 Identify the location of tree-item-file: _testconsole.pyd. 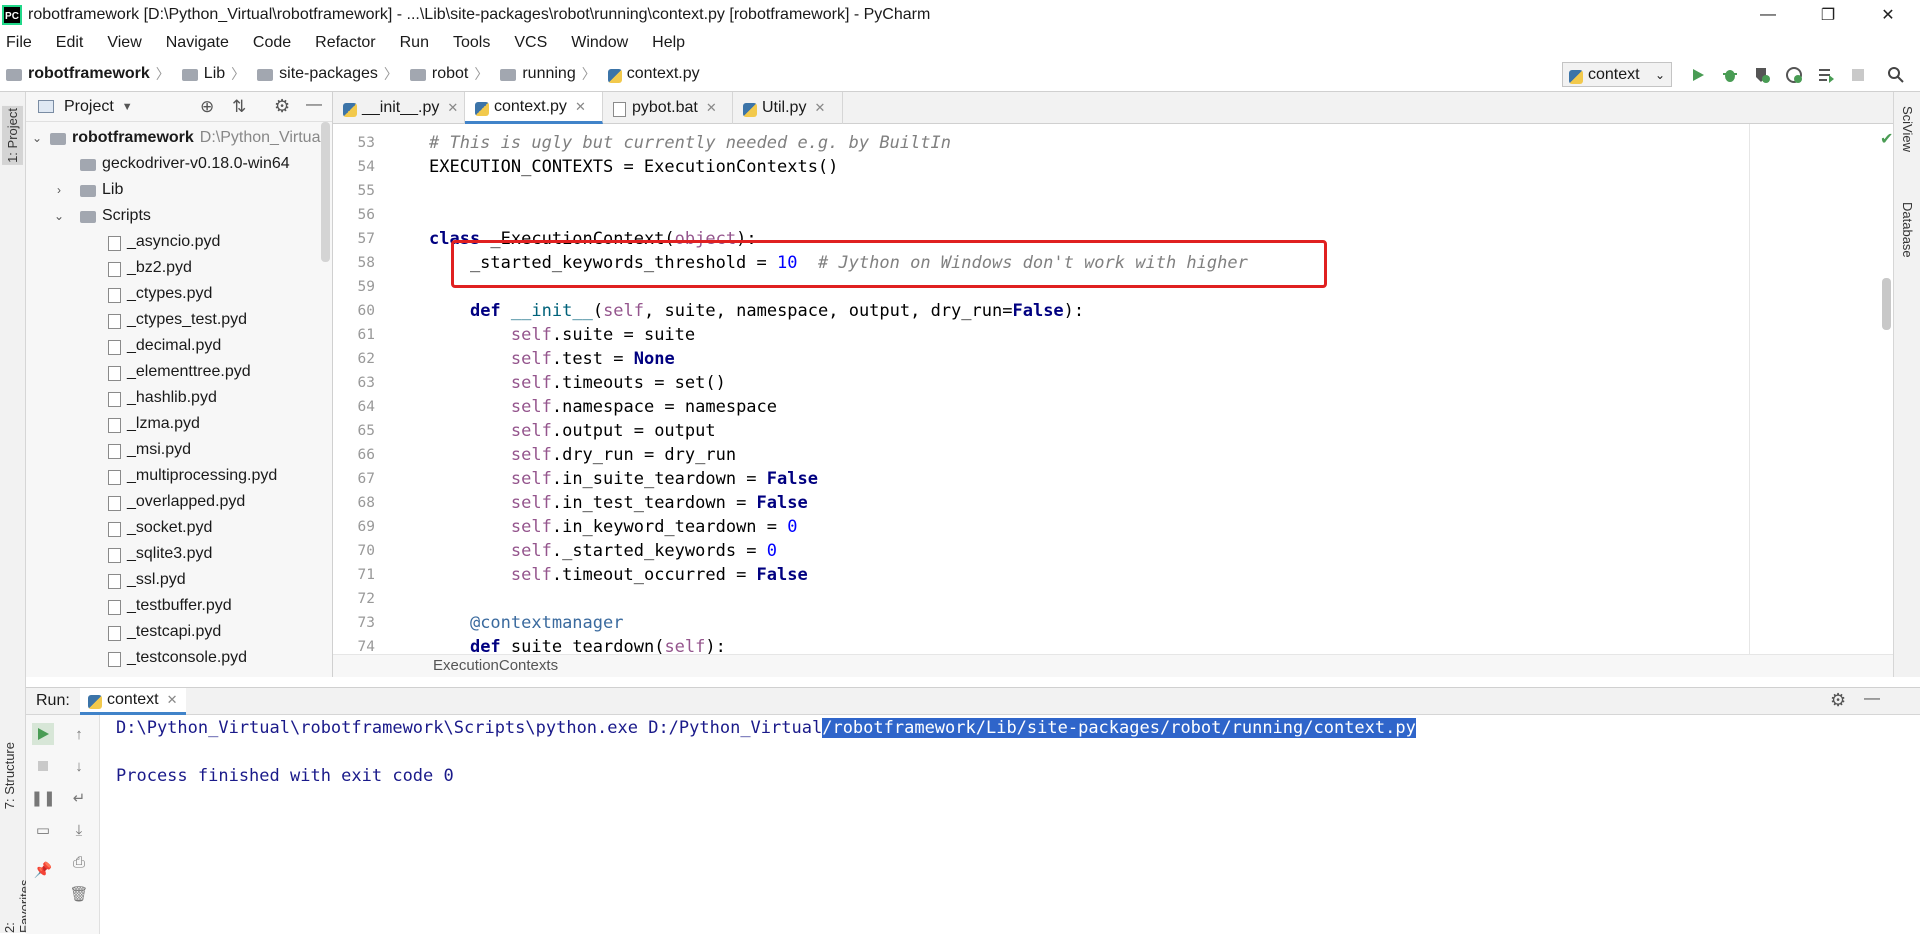
(177, 658).